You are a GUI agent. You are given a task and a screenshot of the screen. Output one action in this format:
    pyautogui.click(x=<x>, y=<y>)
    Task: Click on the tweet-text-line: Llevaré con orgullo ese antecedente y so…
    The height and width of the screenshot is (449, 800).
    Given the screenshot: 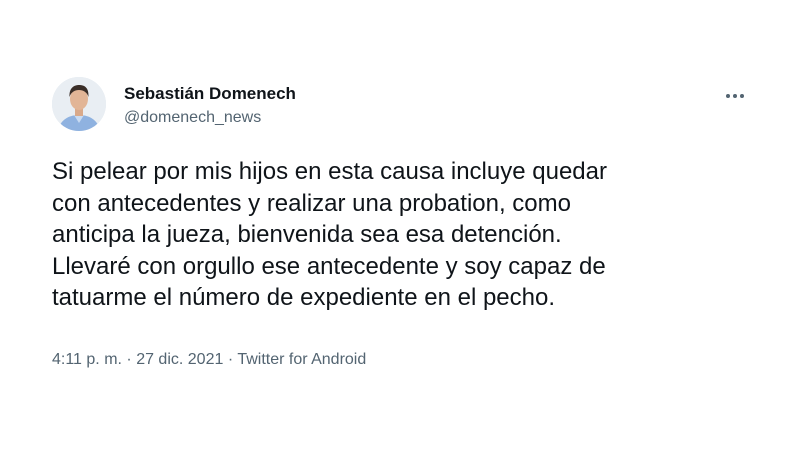 What is the action you would take?
    pyautogui.click(x=329, y=266)
    